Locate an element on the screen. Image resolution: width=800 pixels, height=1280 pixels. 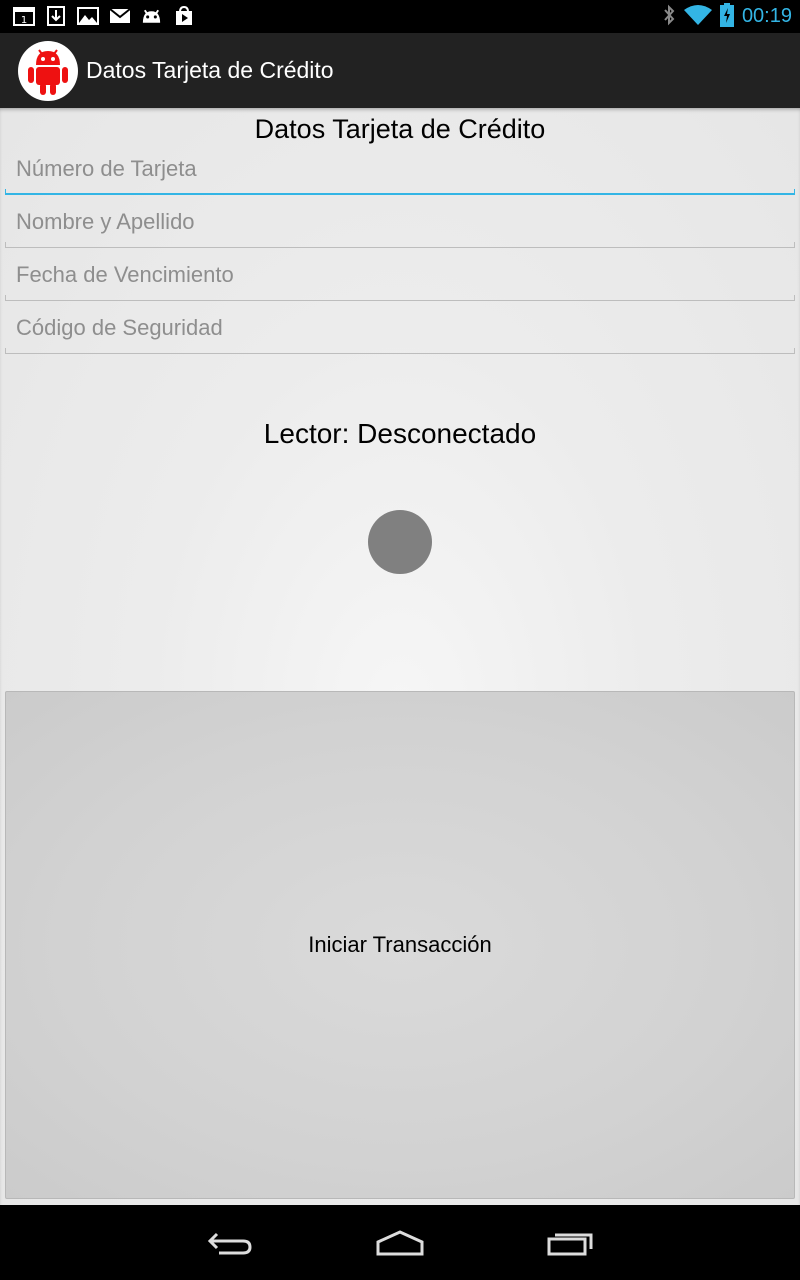
name-field is located at coordinates (400, 225).